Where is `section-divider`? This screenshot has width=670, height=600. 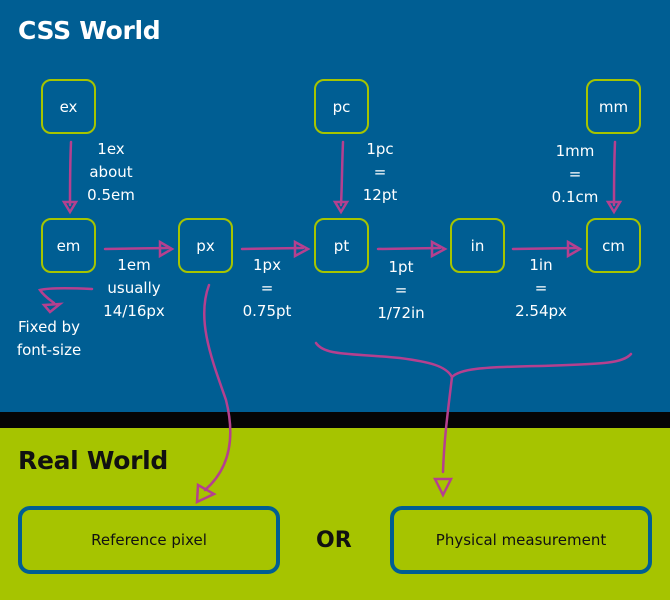
section-divider is located at coordinates (335, 420).